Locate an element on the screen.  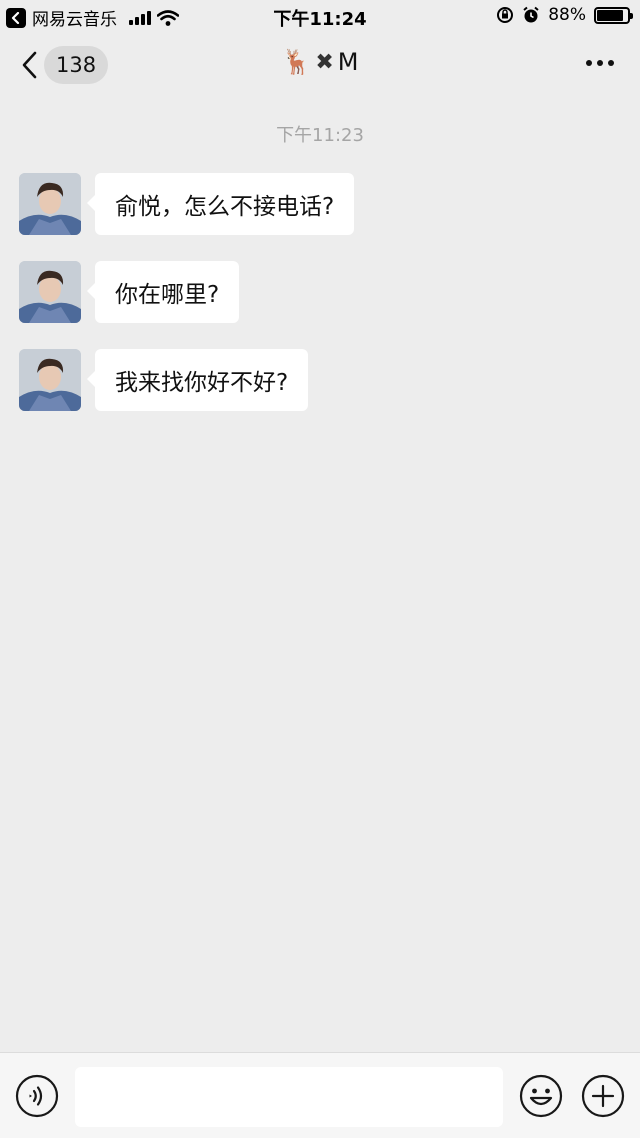
battery-percent: 88% is located at coordinates (567, 15).